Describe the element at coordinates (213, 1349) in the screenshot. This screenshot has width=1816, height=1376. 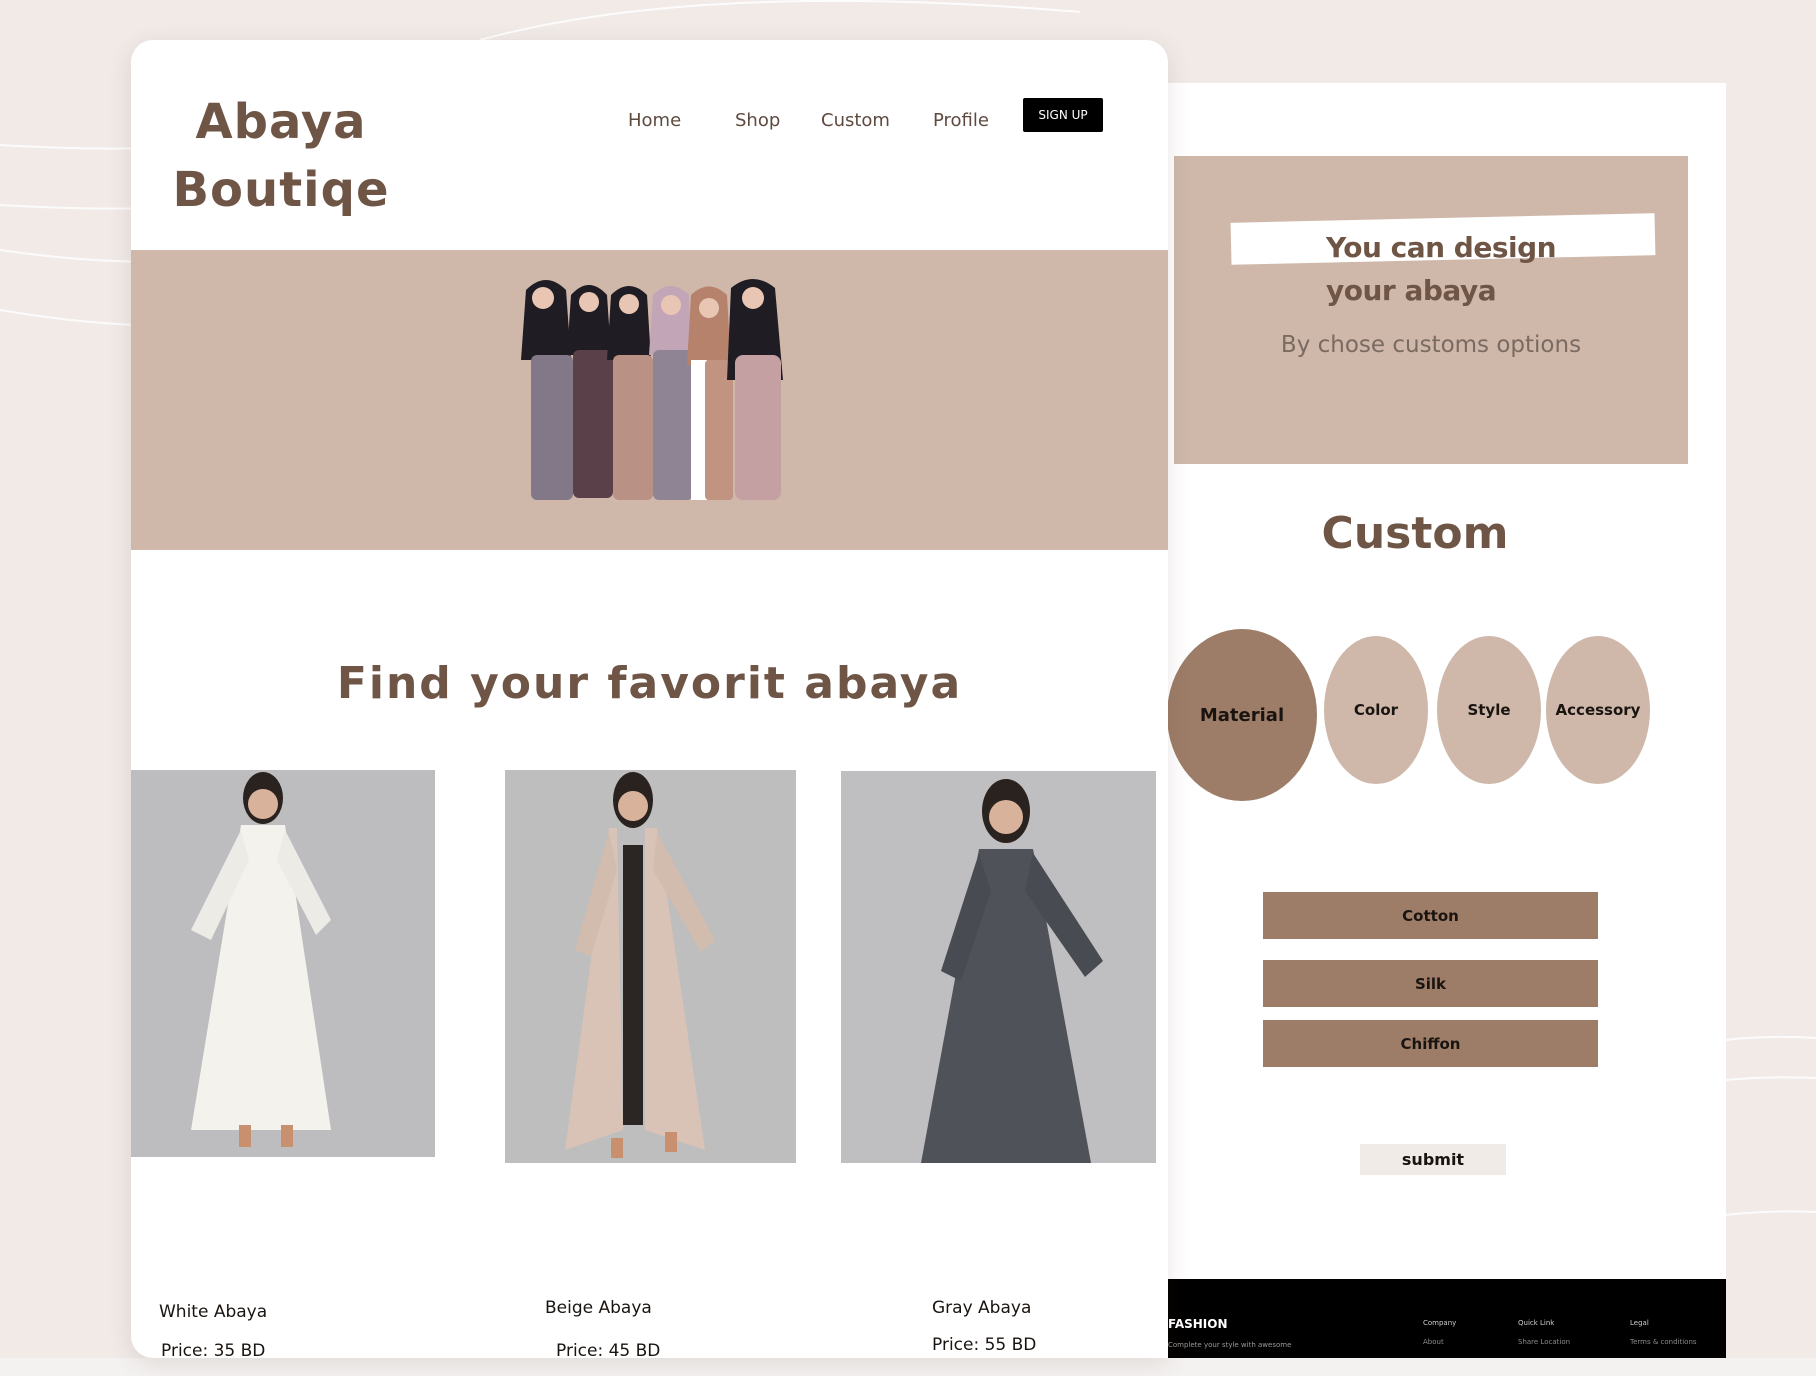
I see `product-price-white: Price: 35 BD` at that location.